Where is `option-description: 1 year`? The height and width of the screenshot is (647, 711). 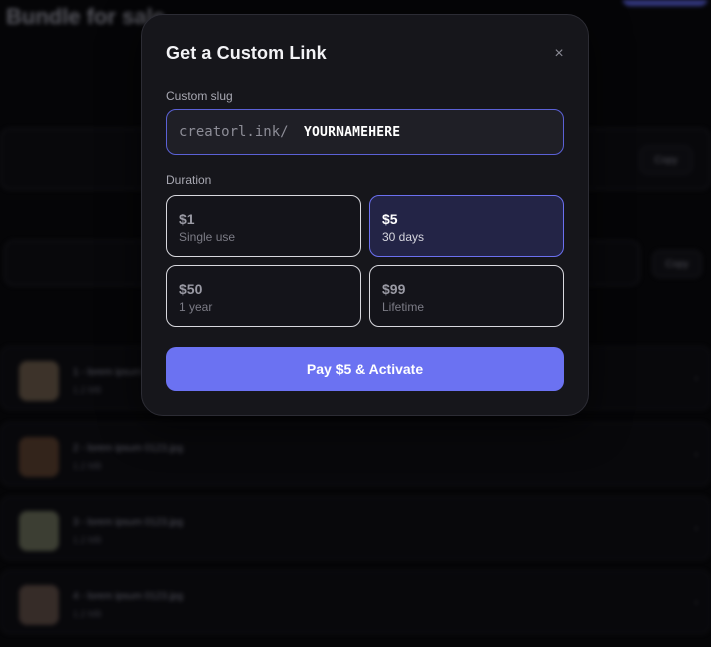 option-description: 1 year is located at coordinates (196, 307).